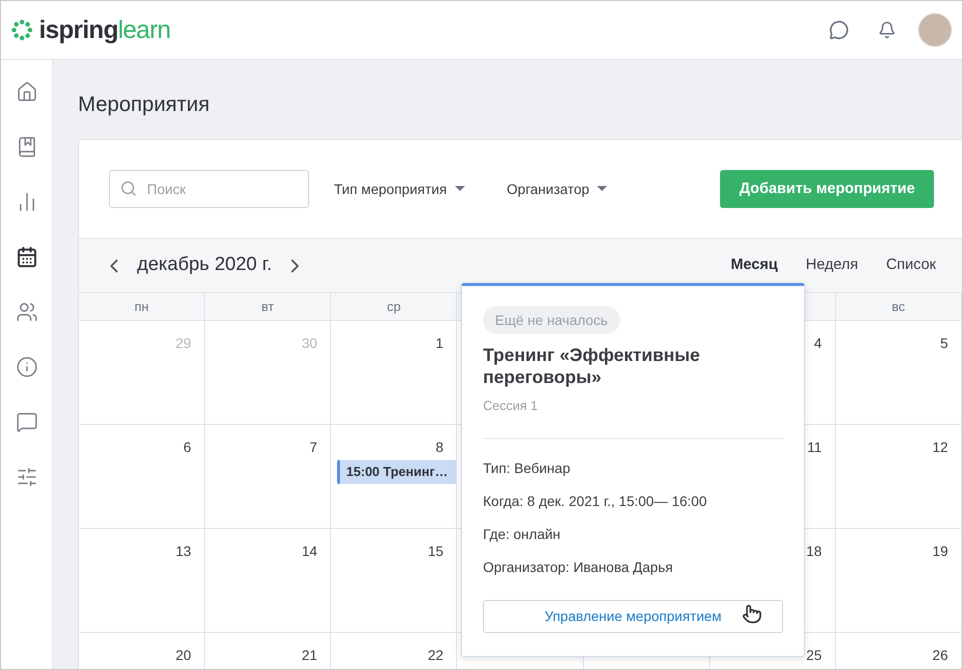 The width and height of the screenshot is (963, 670). What do you see at coordinates (944, 343) in the screenshot?
I see `day-number: 5` at bounding box center [944, 343].